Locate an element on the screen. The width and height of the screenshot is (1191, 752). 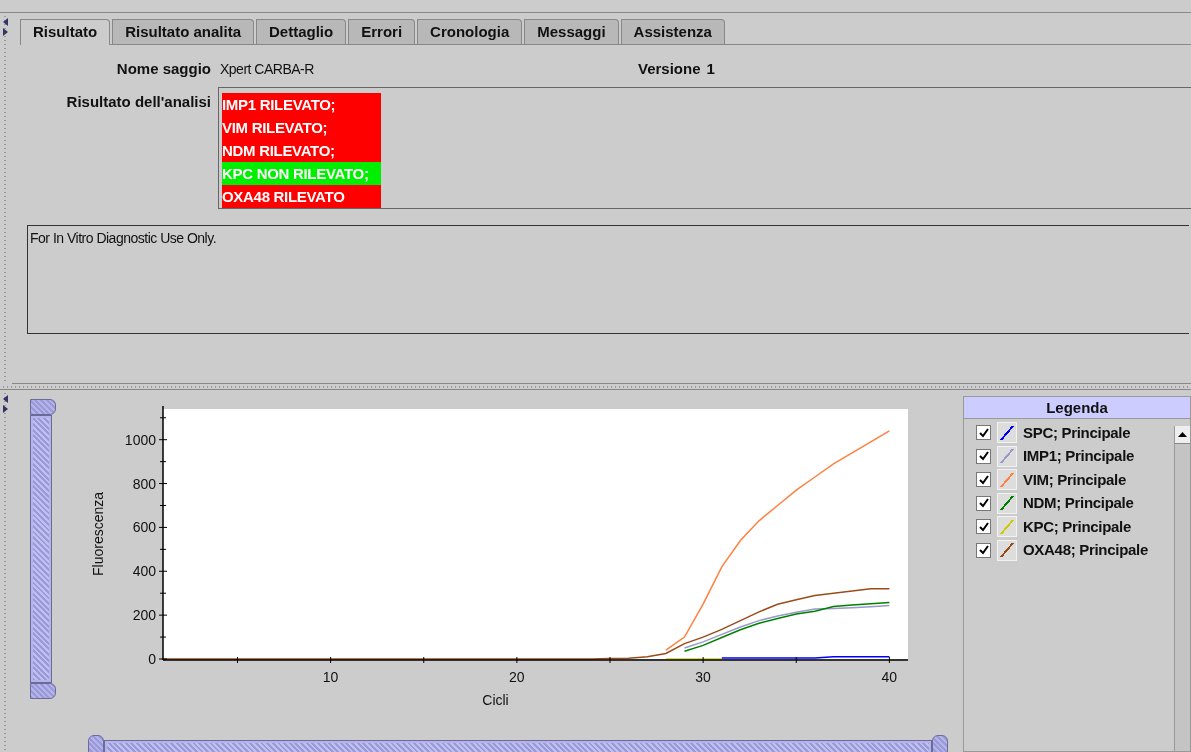
legend-label: KPC; Principale is located at coordinates (1077, 526).